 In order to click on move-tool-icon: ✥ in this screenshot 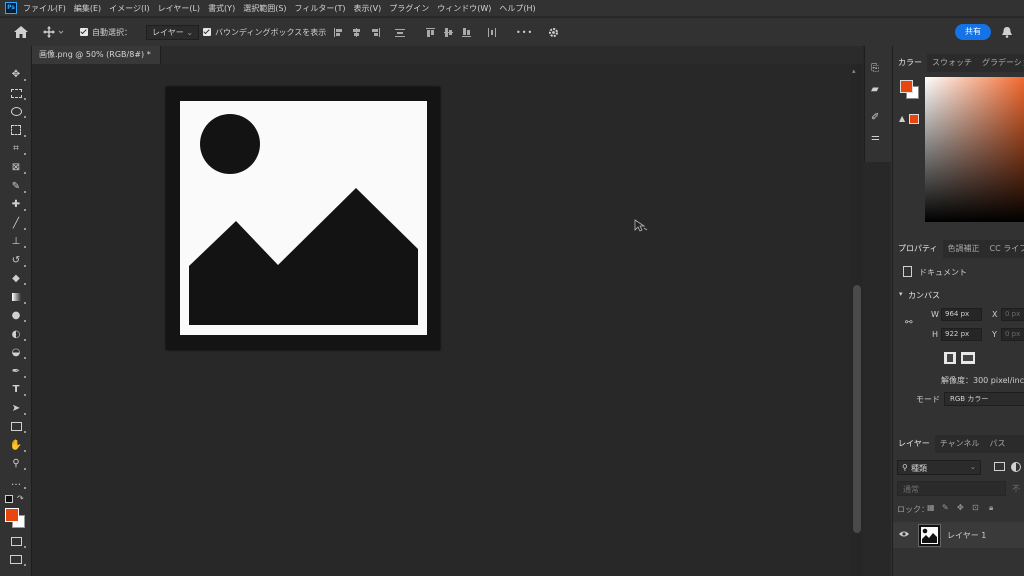, I will do `click(17, 74)`.